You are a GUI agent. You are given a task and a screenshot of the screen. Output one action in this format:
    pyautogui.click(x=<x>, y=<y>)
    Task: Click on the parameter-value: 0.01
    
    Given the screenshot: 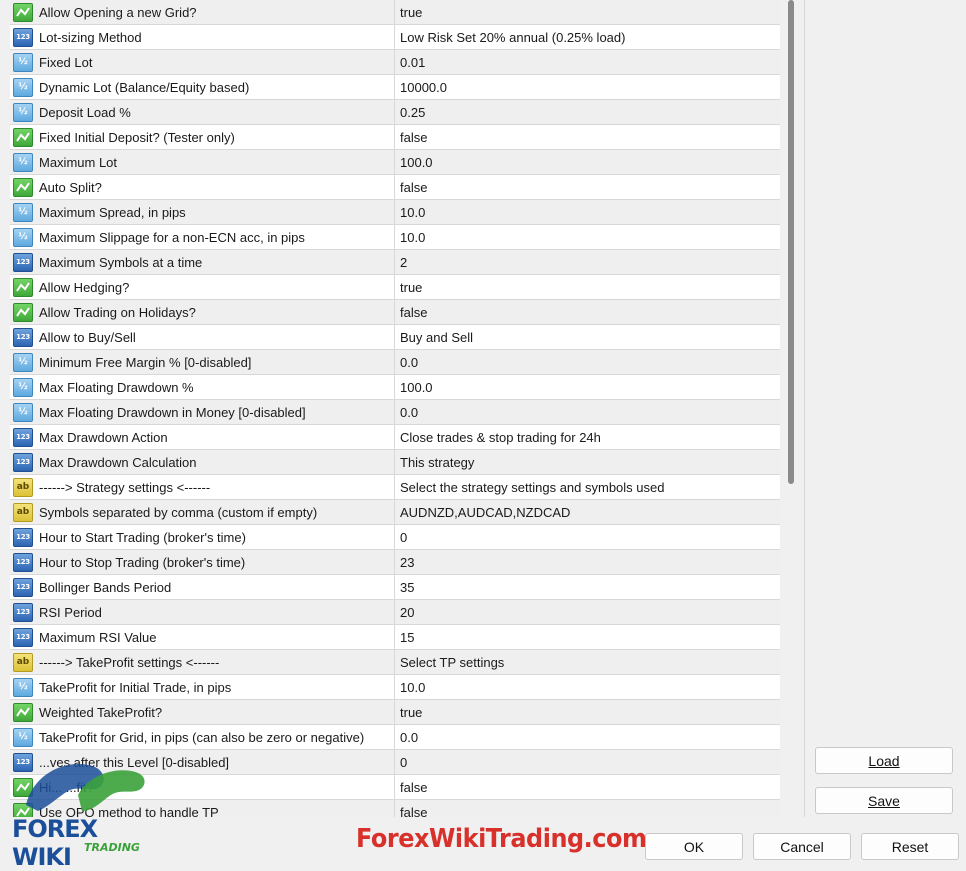 What is the action you would take?
    pyautogui.click(x=587, y=62)
    